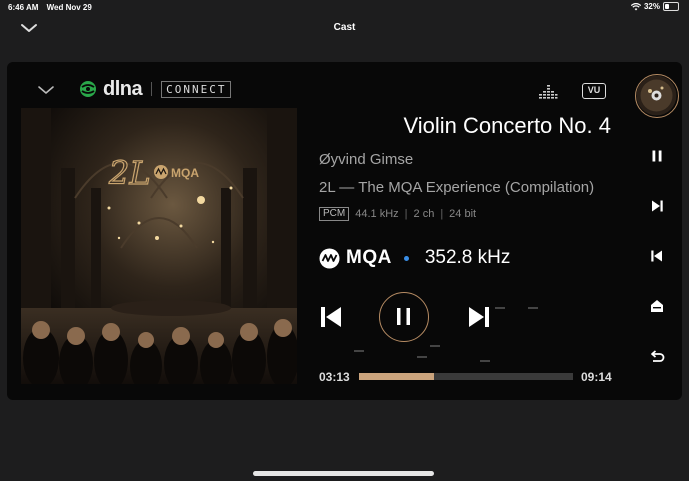  What do you see at coordinates (657, 306) in the screenshot?
I see `home-icon` at bounding box center [657, 306].